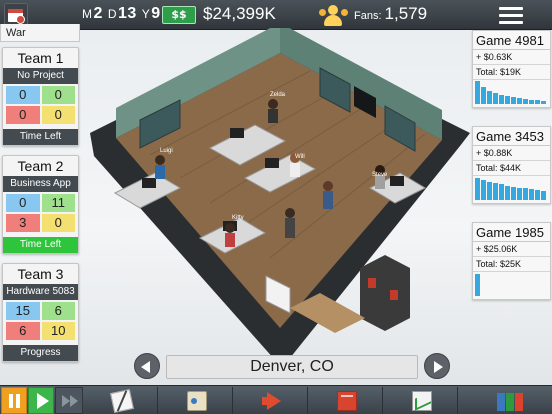 This screenshot has width=552, height=414. I want to click on team-stat-yellow: 0, so click(58, 223).